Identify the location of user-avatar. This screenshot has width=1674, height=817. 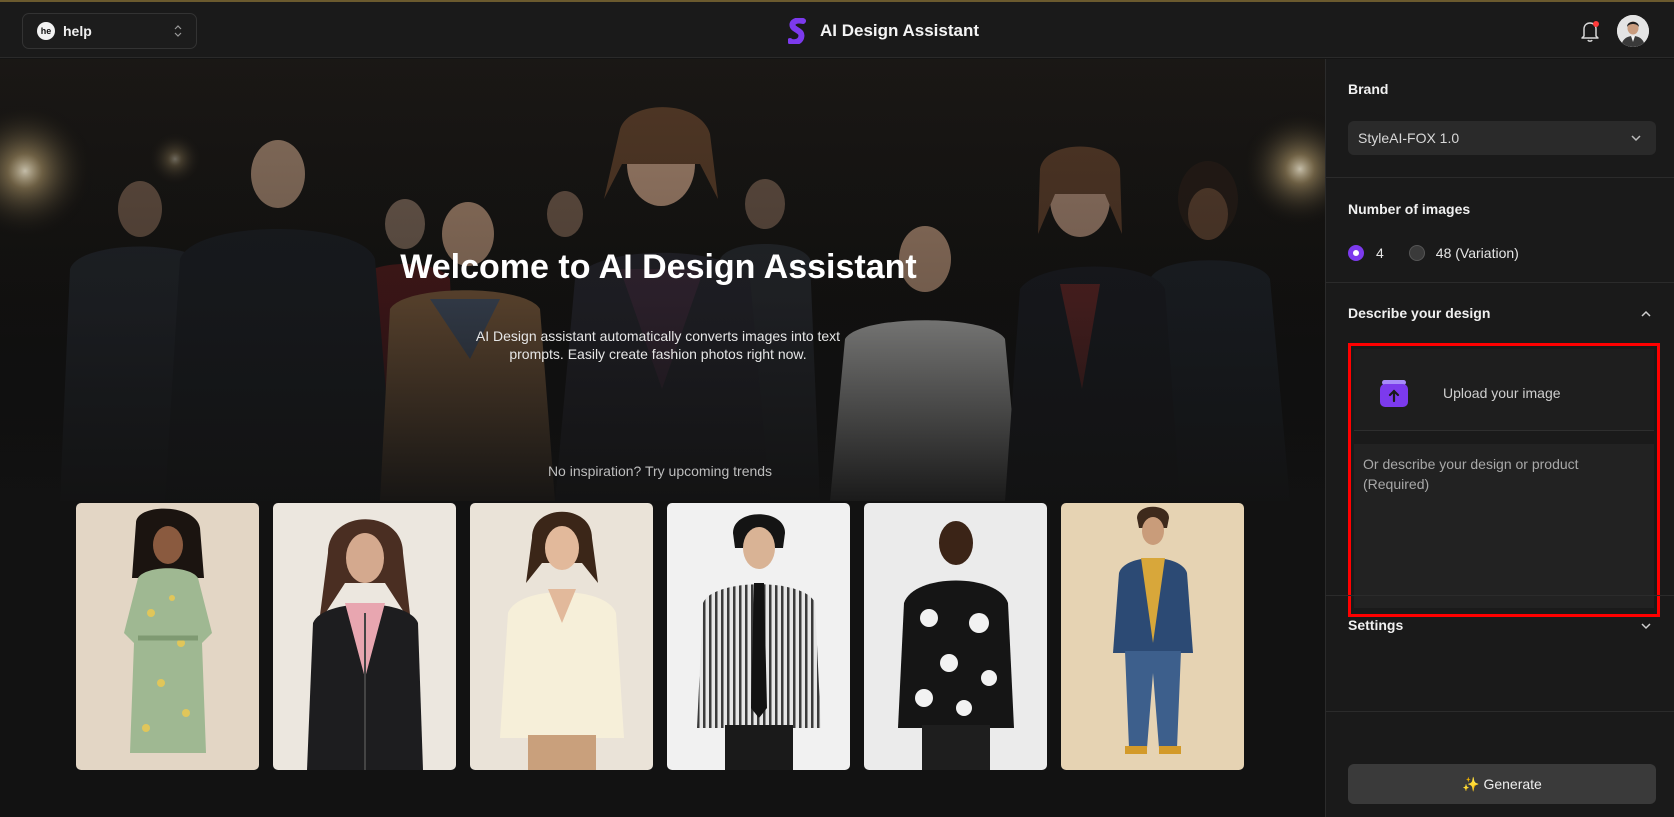
(1633, 31).